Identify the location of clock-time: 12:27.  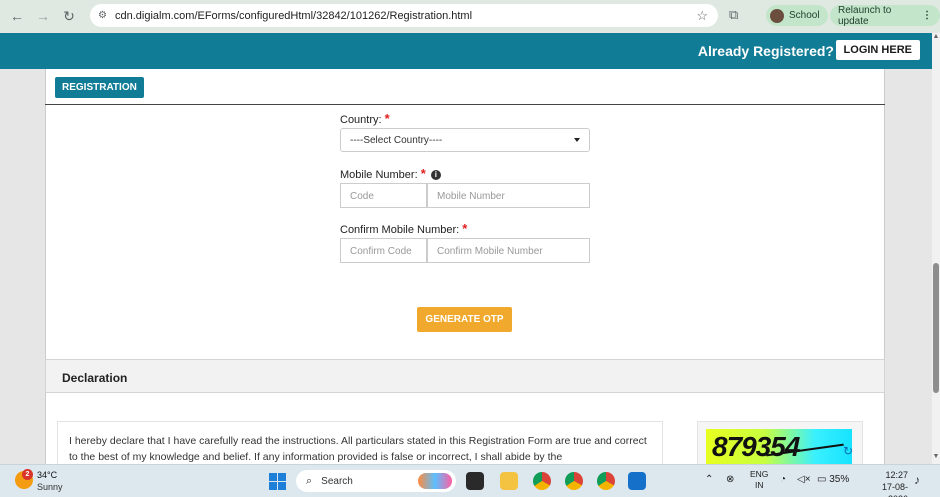
(896, 475).